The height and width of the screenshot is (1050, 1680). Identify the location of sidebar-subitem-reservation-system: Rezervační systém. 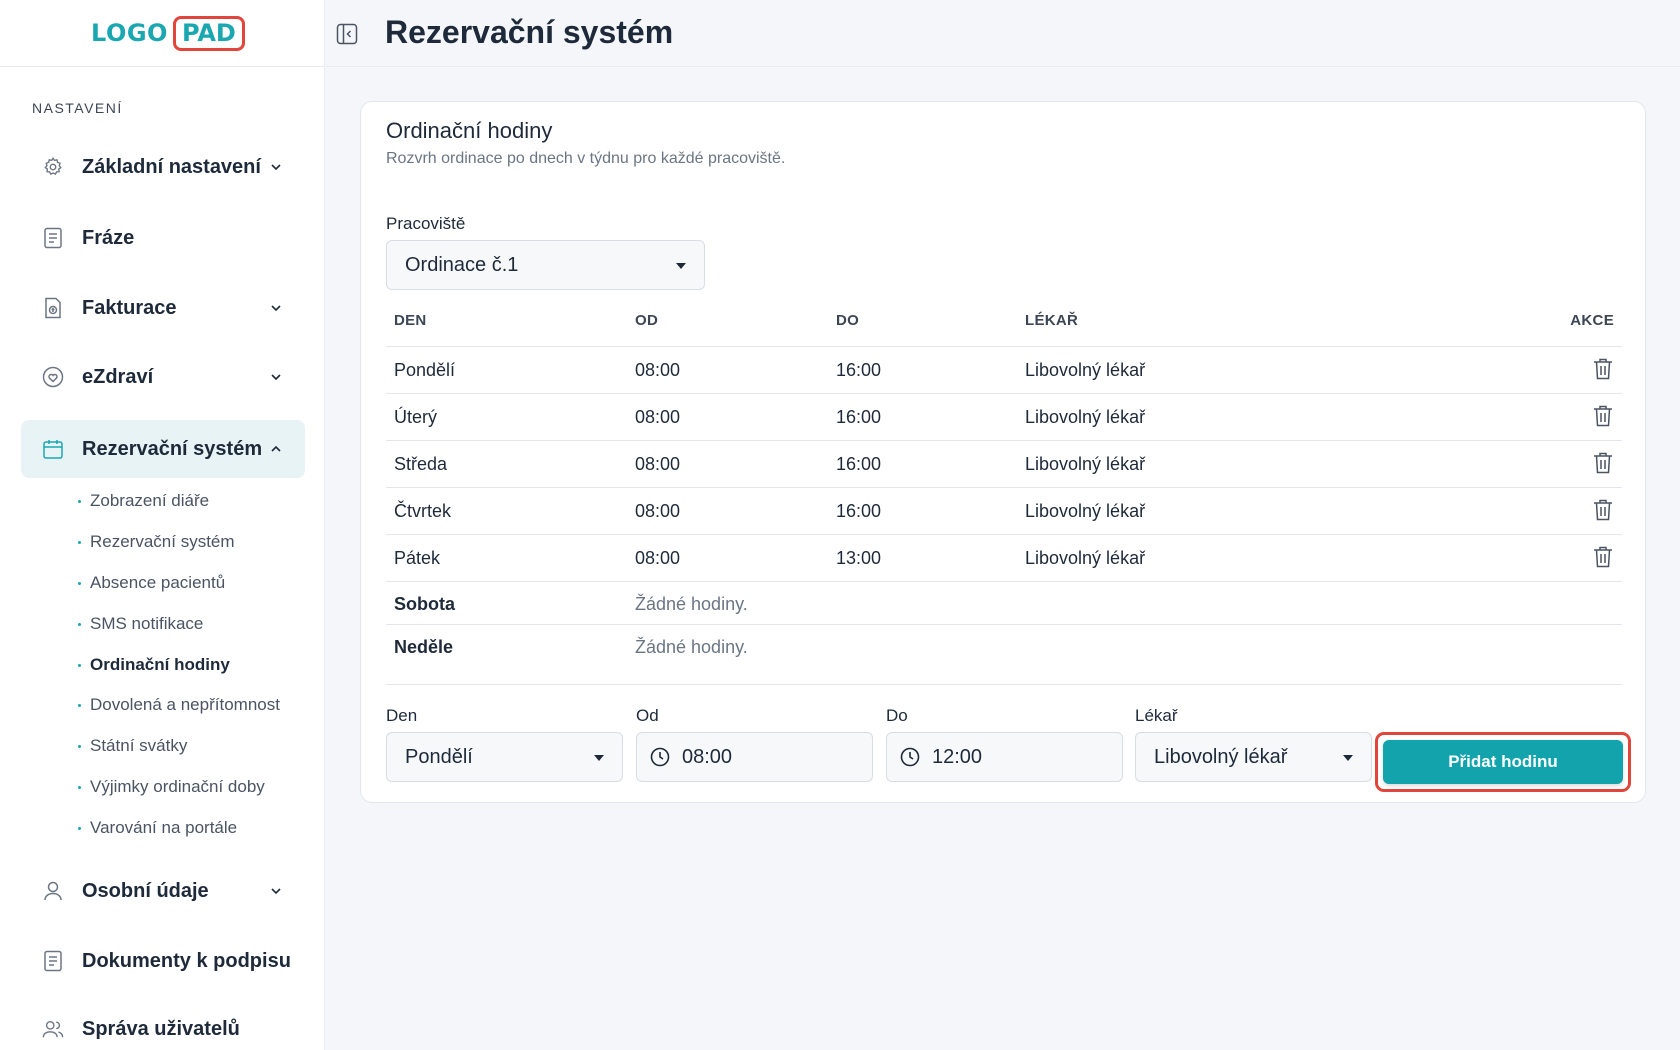
(156, 542).